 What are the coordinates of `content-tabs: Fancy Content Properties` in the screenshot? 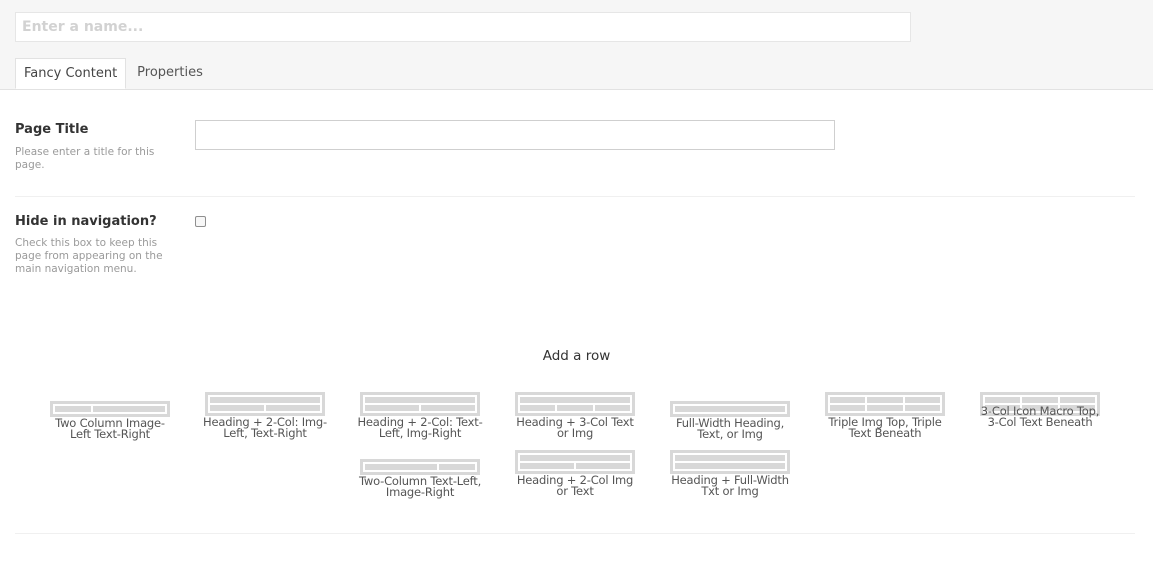 It's located at (113, 73).